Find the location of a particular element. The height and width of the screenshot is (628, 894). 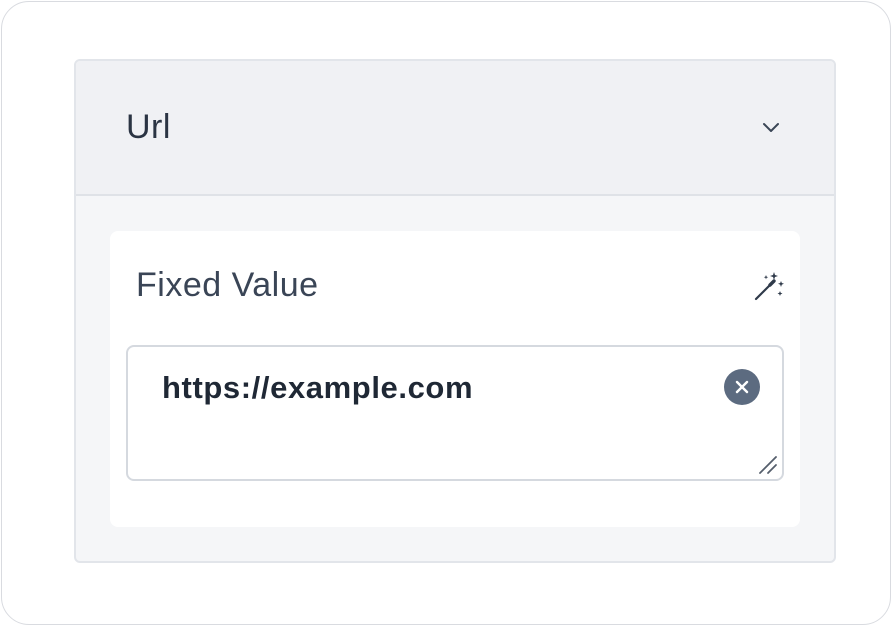

panel-title: Url is located at coordinates (148, 127).